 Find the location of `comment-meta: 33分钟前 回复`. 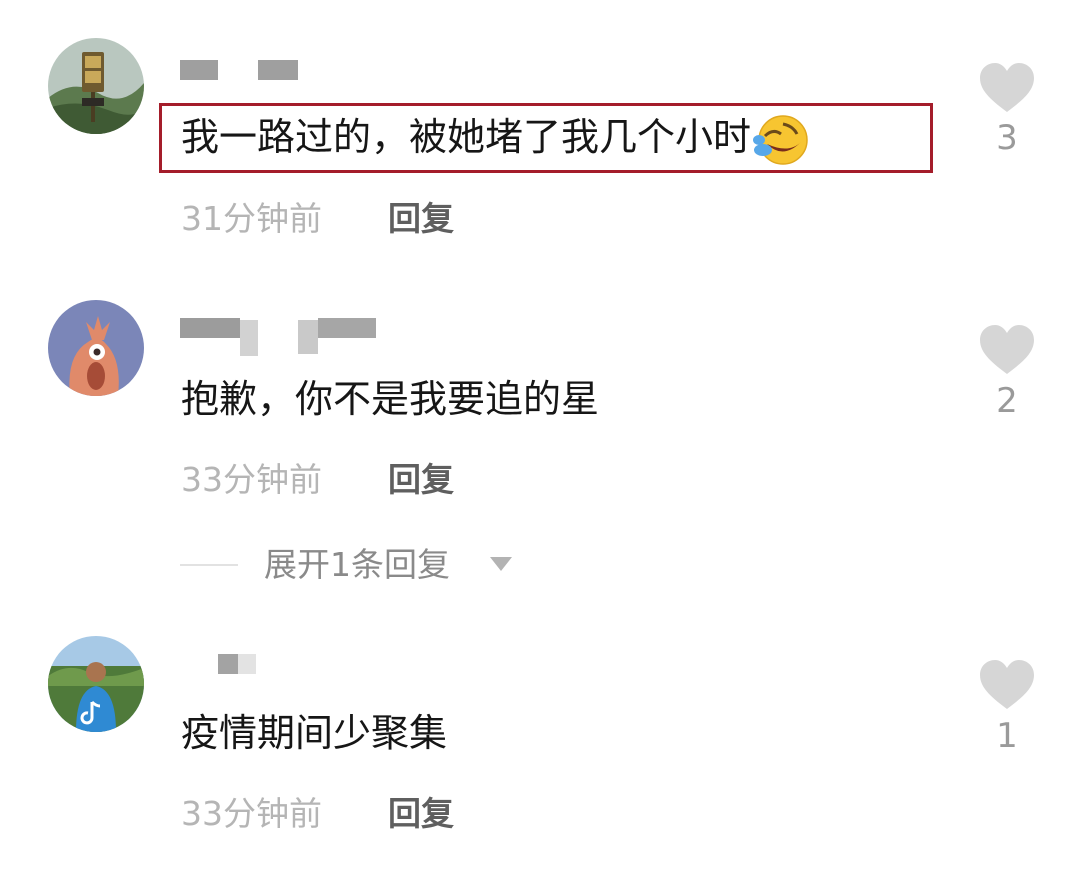

comment-meta: 33分钟前 回复 is located at coordinates (317, 814).